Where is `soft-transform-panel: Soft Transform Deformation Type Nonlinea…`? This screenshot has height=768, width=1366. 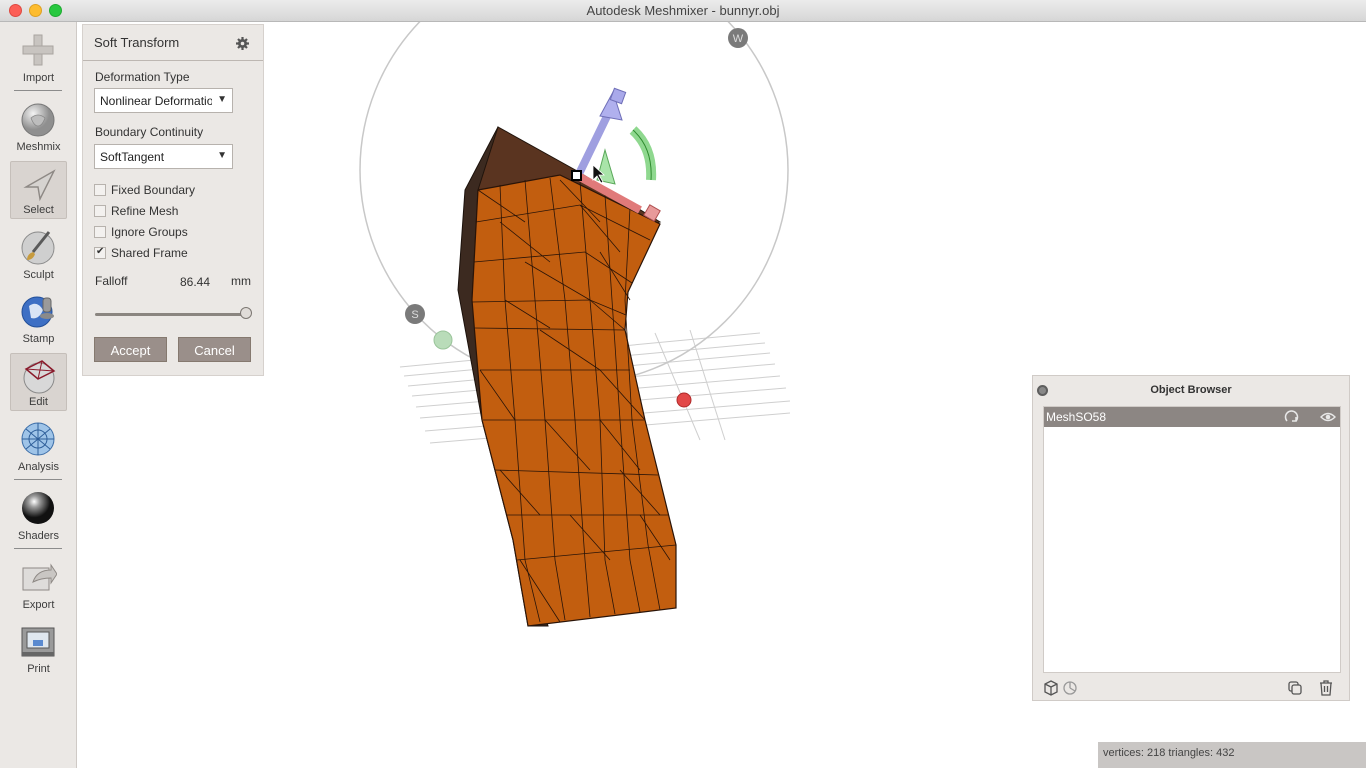
soft-transform-panel: Soft Transform Deformation Type Nonlinea… is located at coordinates (173, 200).